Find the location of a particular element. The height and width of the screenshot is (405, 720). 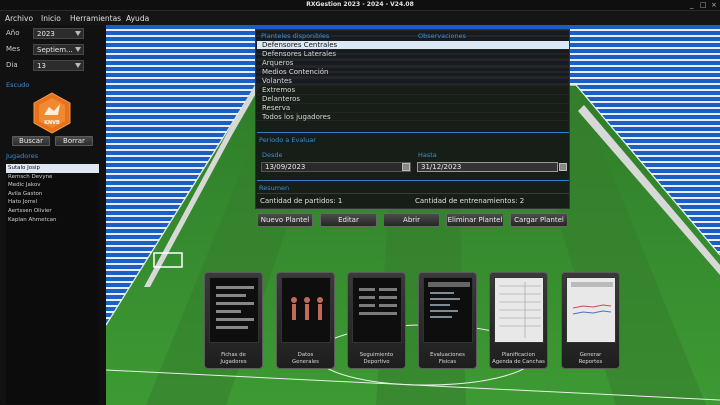

abrir-button: Abrir is located at coordinates (411, 220).